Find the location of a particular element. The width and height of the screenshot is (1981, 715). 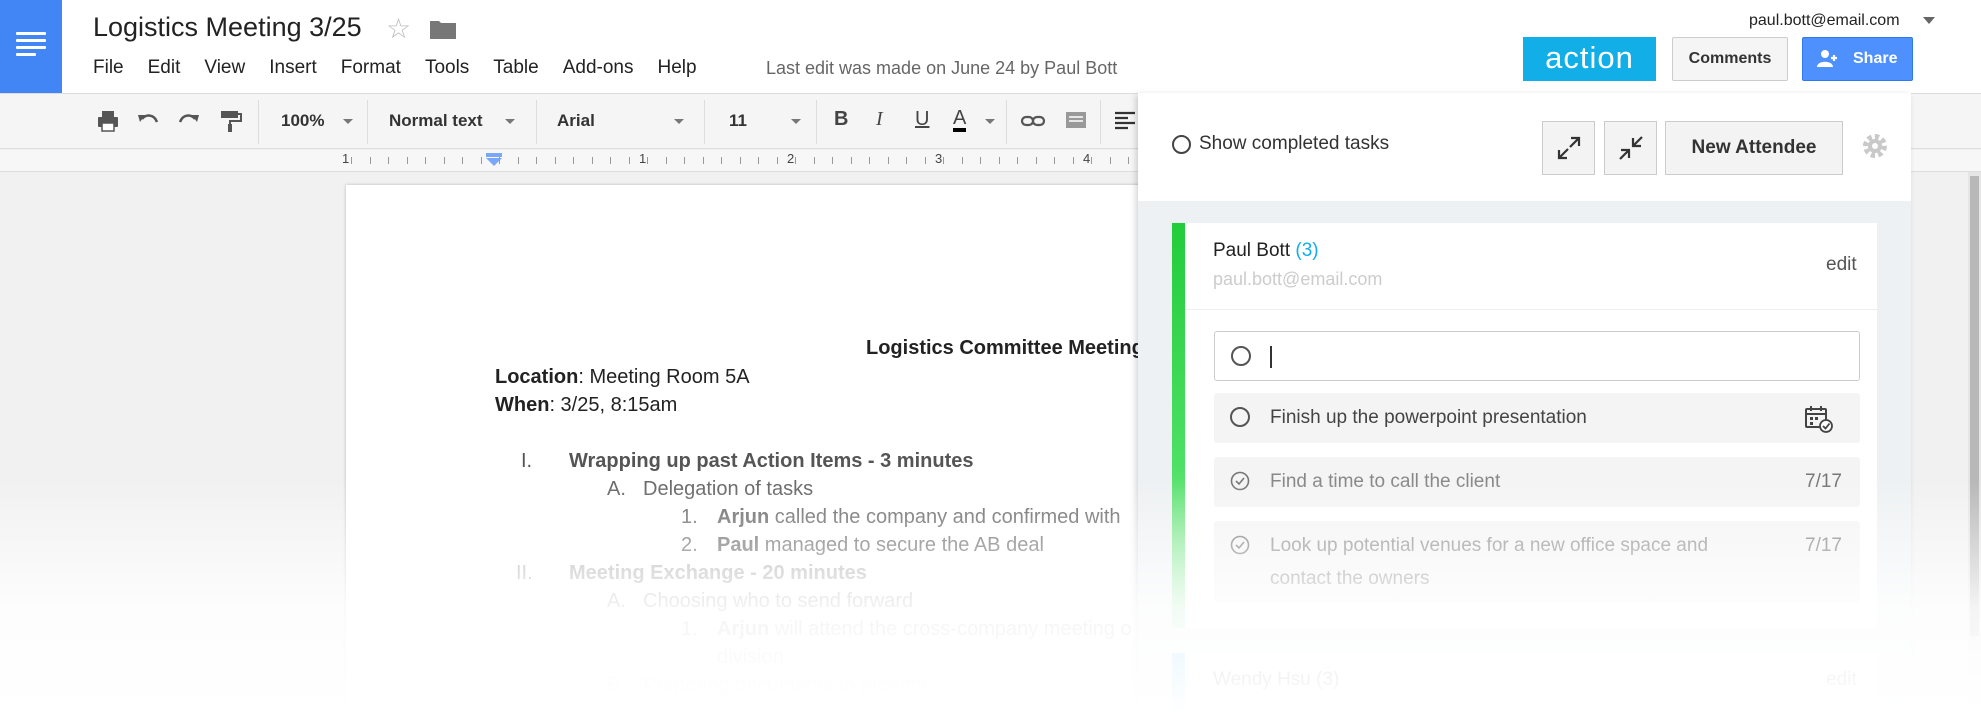

outline-item: Paul managed to secure the AB deal is located at coordinates (880, 545).